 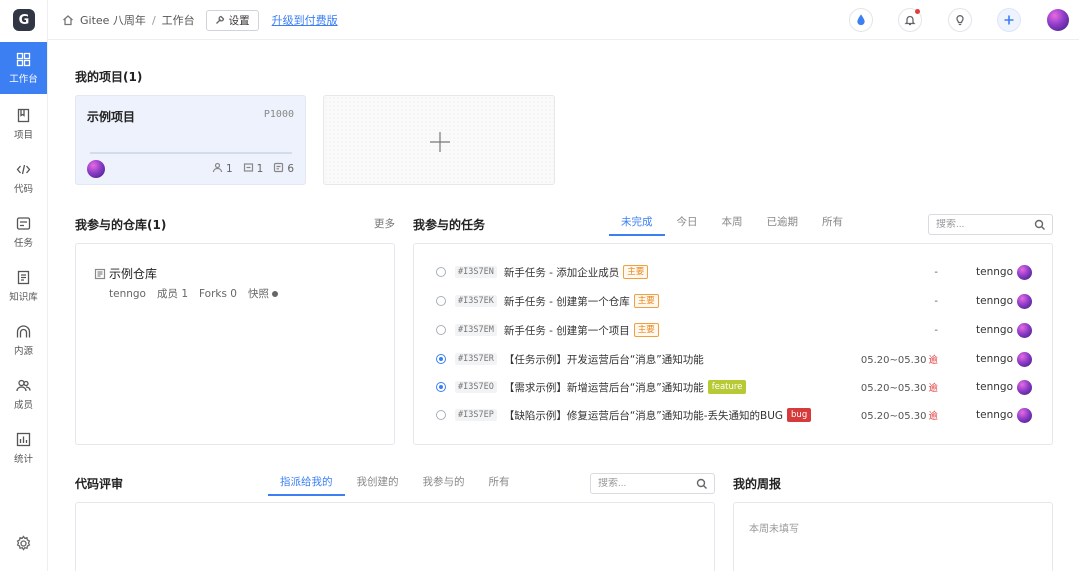 What do you see at coordinates (24, 544) in the screenshot?
I see `gear-icon` at bounding box center [24, 544].